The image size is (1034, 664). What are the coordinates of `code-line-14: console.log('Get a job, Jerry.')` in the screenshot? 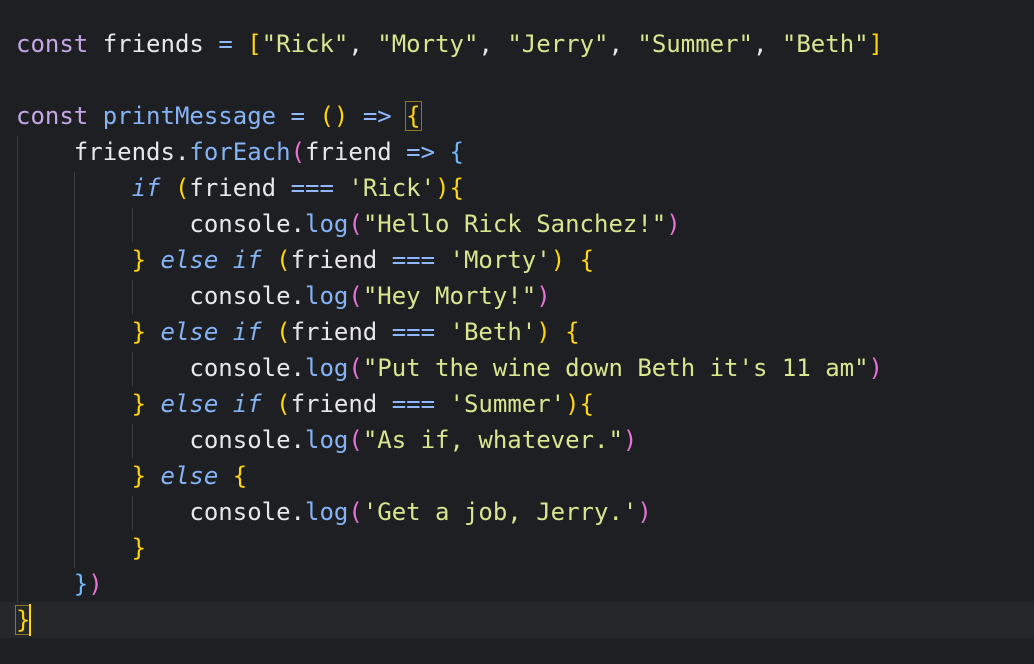 It's located at (334, 512).